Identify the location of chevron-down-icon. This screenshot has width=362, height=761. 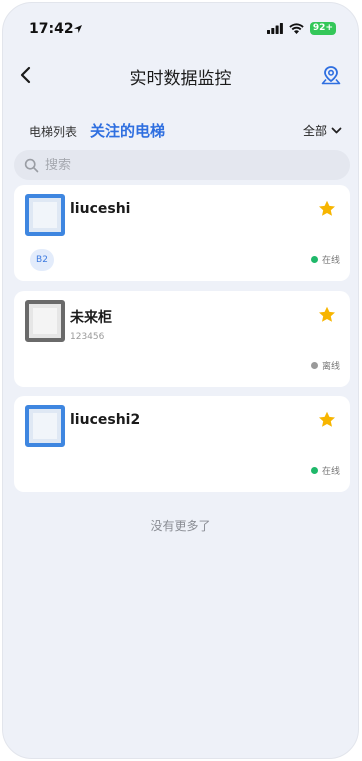
(336, 130).